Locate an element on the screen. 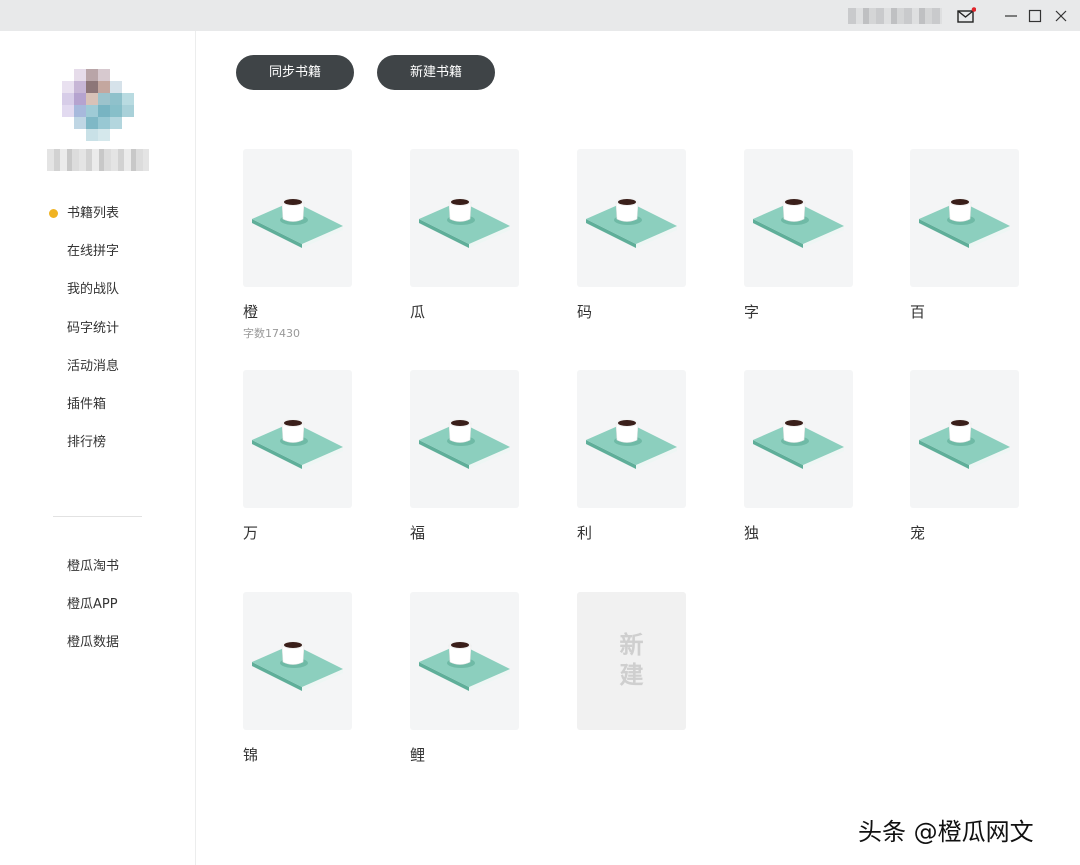  watermark: 头条 @橙瓜网文 is located at coordinates (946, 832).